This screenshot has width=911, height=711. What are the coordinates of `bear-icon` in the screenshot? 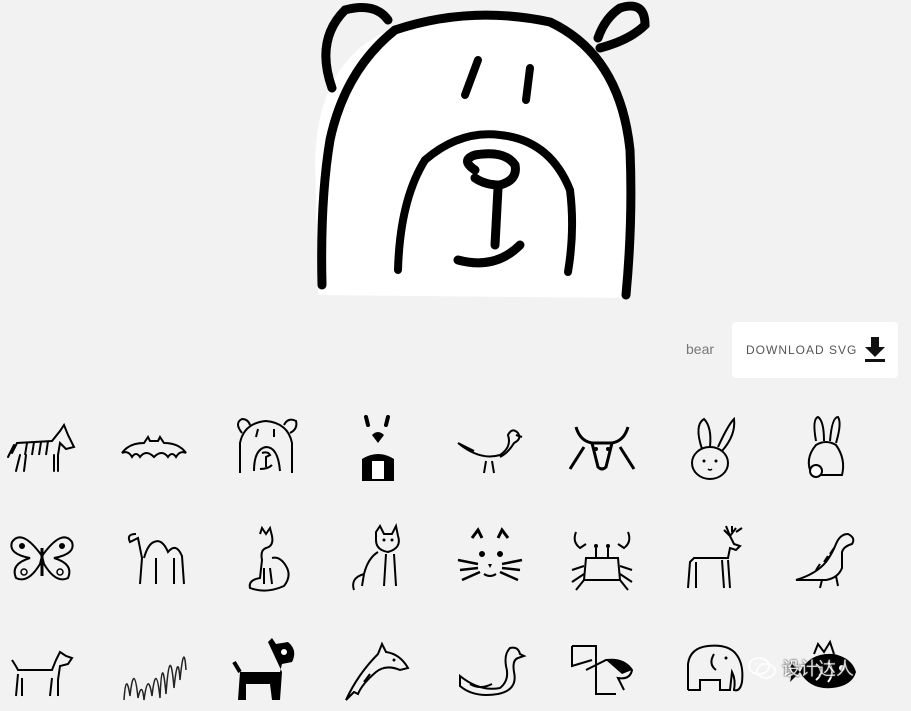 It's located at (267, 445).